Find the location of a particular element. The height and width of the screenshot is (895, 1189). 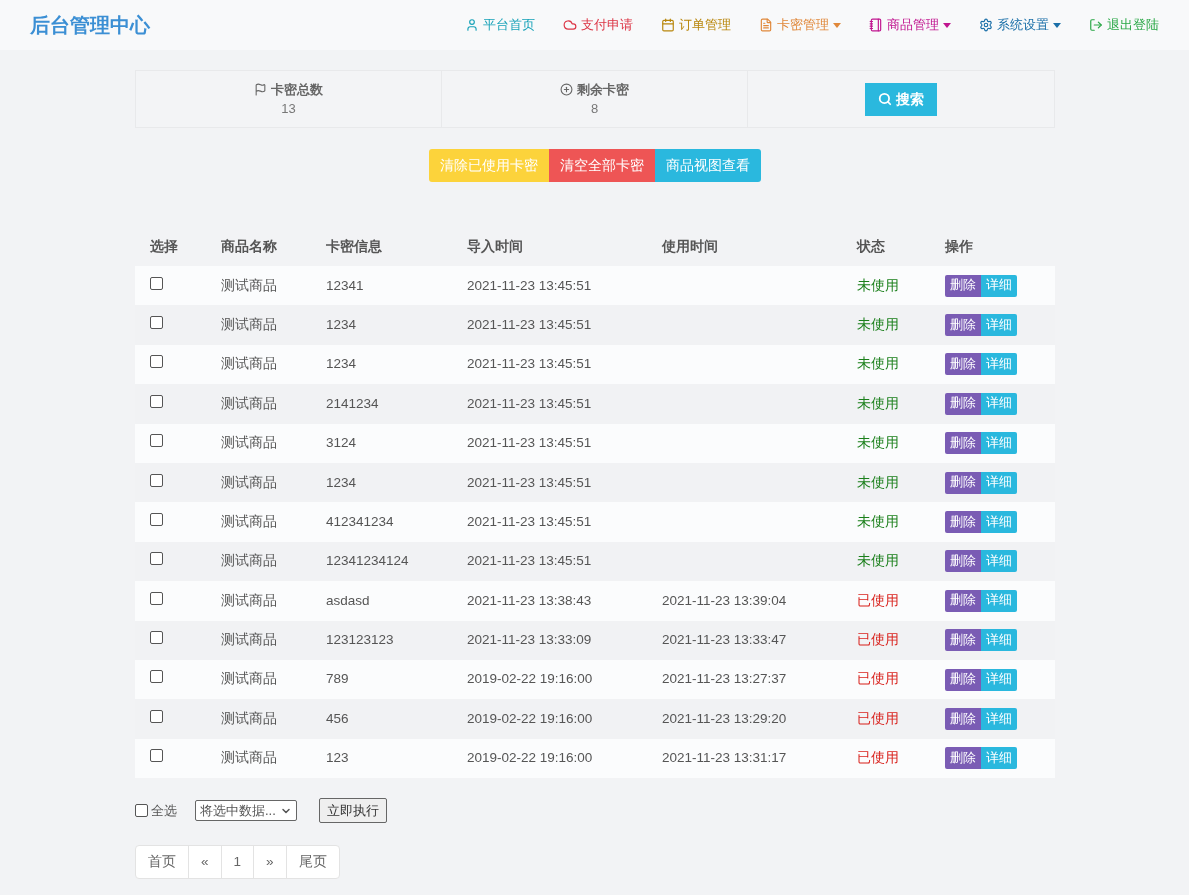

column-header: 卡密信息 is located at coordinates (396, 247).